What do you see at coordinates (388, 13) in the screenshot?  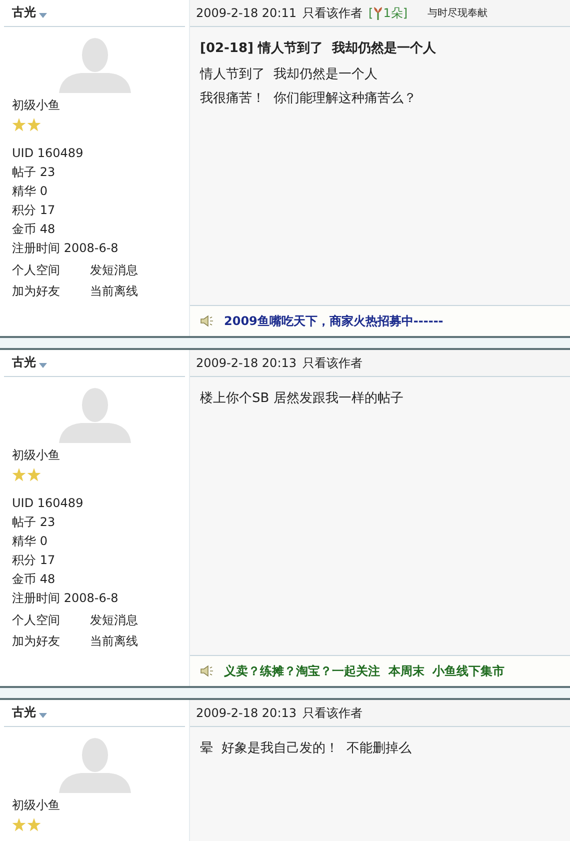 I see `flower-count: [ 1朵]` at bounding box center [388, 13].